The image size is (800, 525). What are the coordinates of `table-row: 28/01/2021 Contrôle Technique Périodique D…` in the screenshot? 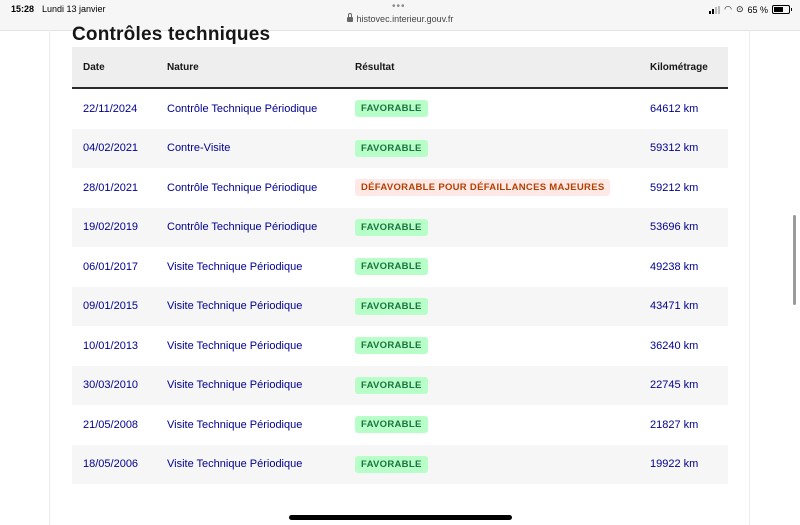 It's located at (400, 188).